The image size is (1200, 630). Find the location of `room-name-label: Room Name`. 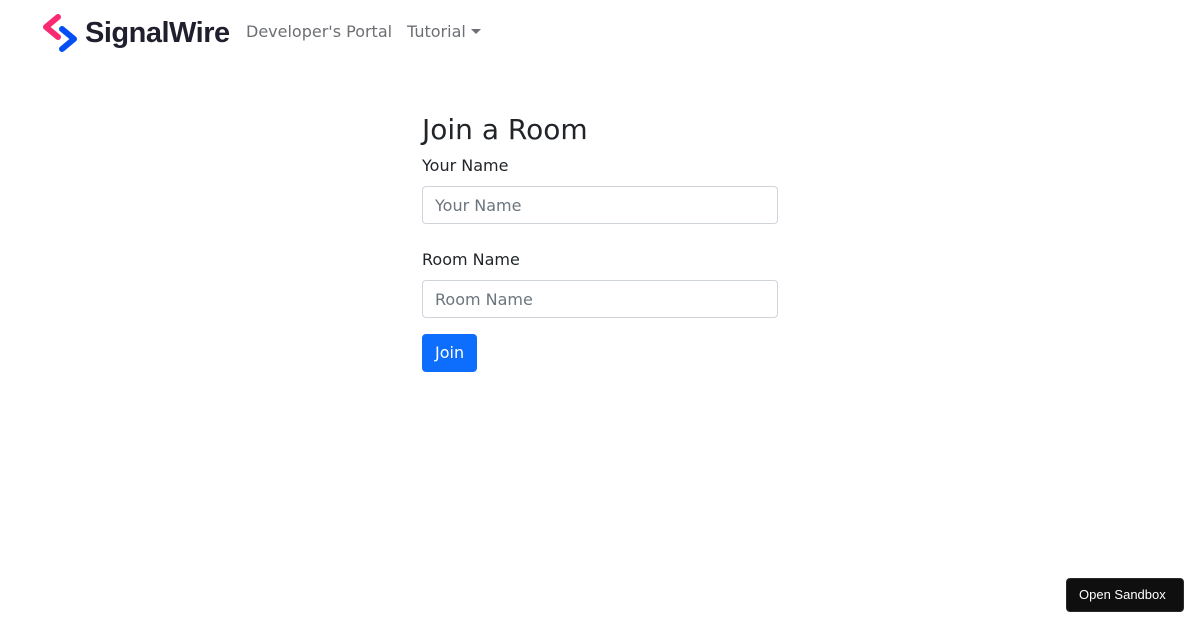

room-name-label: Room Name is located at coordinates (471, 259).